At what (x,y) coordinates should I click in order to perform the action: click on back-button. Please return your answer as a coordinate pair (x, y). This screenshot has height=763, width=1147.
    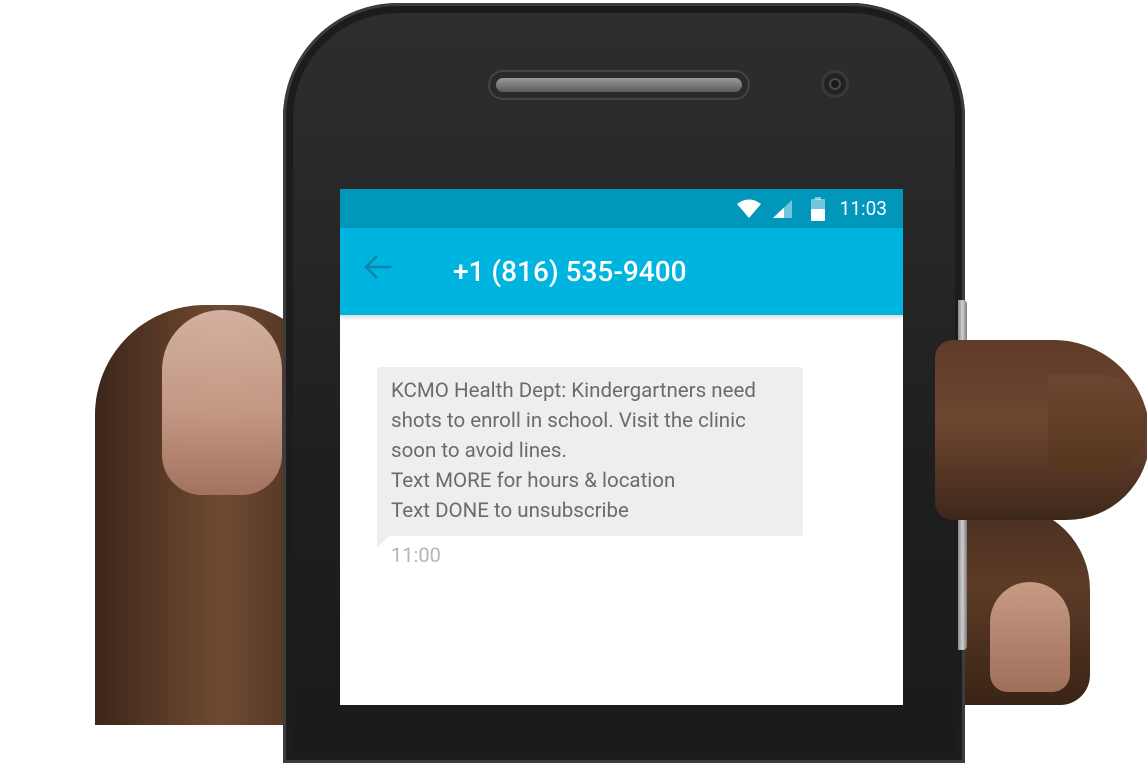
    Looking at the image, I should click on (382, 271).